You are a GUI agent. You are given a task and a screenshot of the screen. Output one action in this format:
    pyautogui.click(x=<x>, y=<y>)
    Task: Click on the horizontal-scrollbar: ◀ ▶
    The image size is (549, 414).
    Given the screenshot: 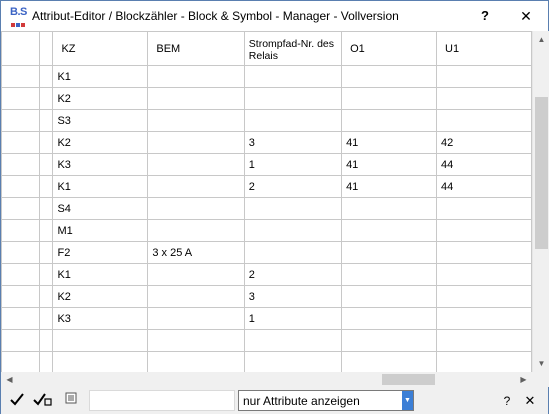 What is the action you would take?
    pyautogui.click(x=266, y=379)
    